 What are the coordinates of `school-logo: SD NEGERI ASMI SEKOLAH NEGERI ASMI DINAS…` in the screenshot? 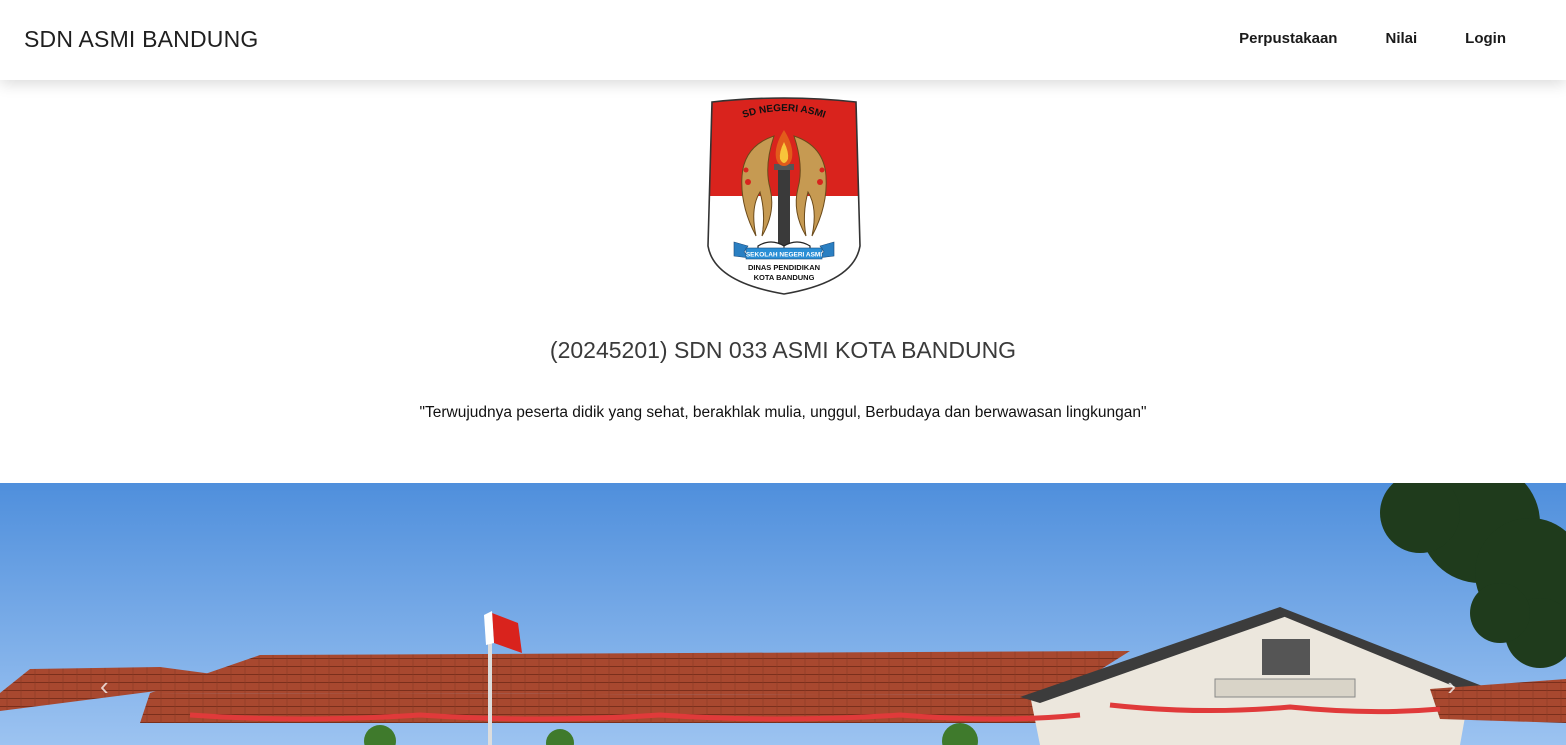 It's located at (784, 197).